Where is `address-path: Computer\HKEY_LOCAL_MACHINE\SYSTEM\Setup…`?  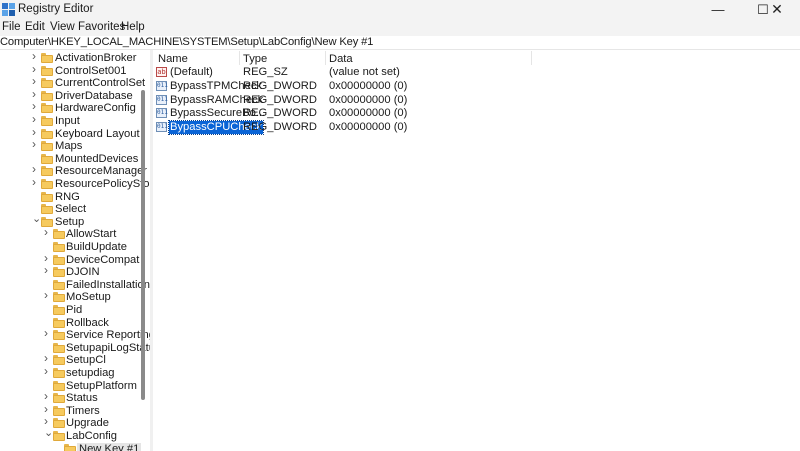 address-path: Computer\HKEY_LOCAL_MACHINE\SYSTEM\Setup… is located at coordinates (186, 42).